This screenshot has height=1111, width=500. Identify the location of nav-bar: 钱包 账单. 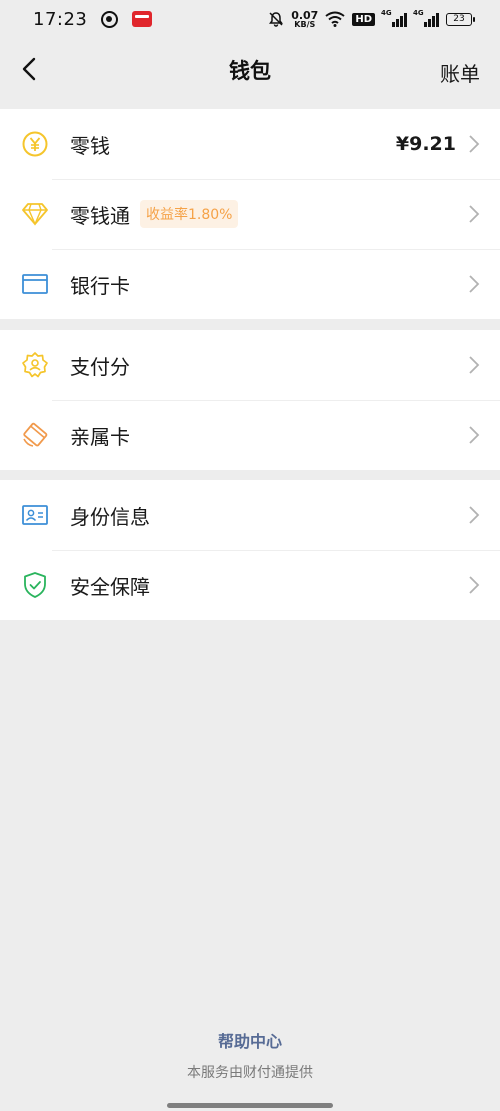
(250, 70).